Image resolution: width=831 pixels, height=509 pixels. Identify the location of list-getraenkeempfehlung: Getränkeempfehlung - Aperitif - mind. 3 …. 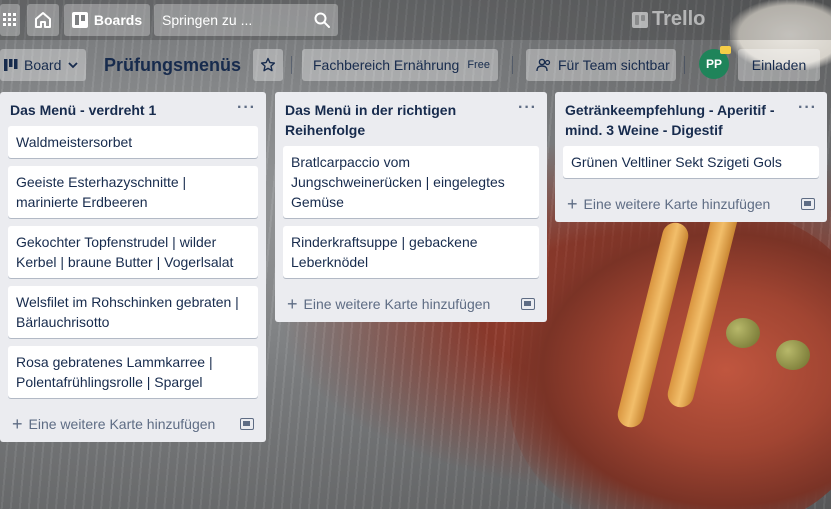
(691, 157).